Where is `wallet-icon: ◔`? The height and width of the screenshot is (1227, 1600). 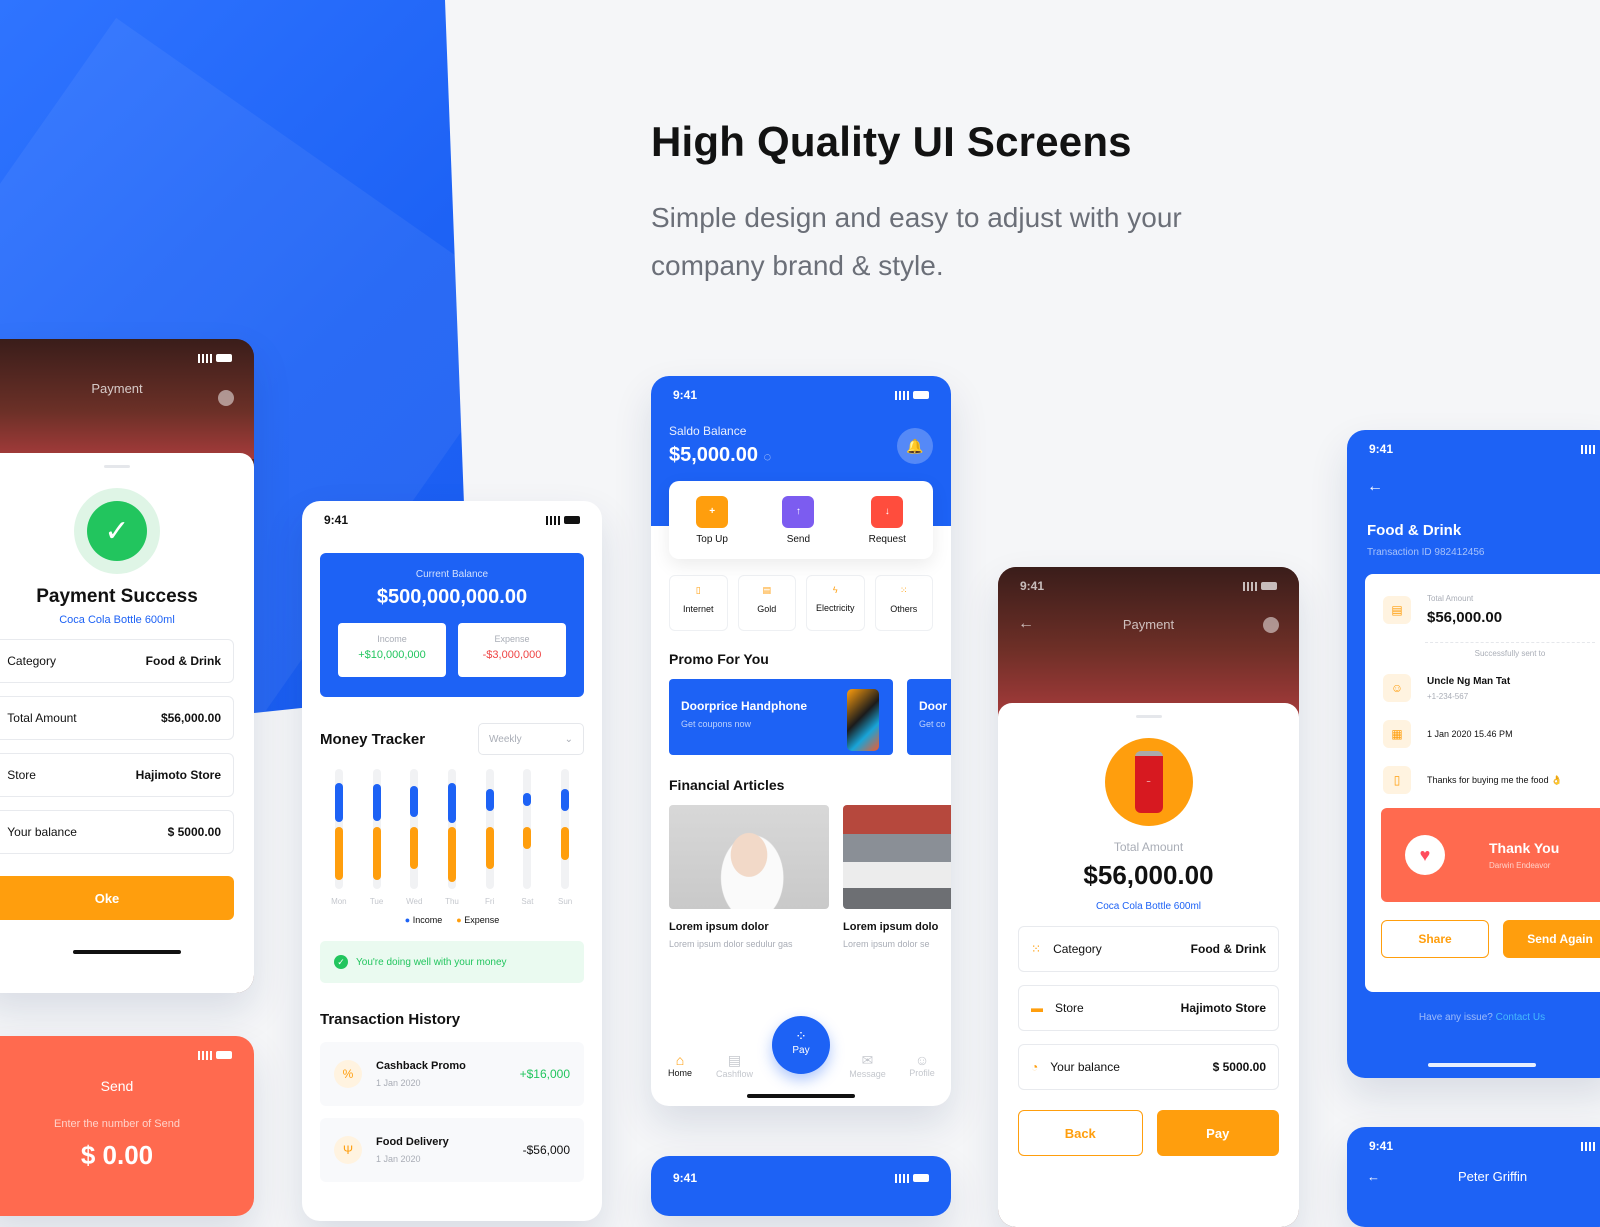
wallet-icon: ◔ is located at coordinates (1035, 1067).